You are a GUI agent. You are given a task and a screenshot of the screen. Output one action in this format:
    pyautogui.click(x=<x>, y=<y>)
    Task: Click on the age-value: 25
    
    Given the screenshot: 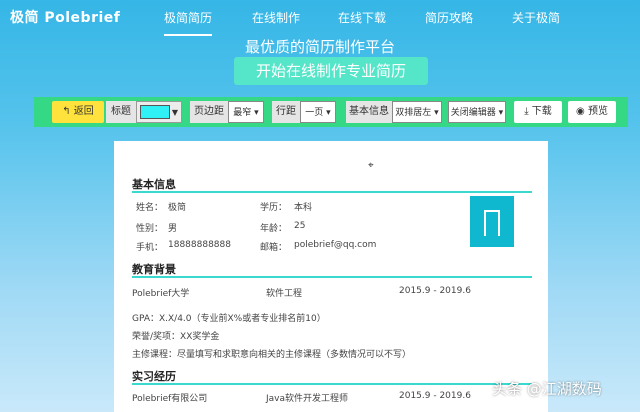 What is the action you would take?
    pyautogui.click(x=300, y=226)
    